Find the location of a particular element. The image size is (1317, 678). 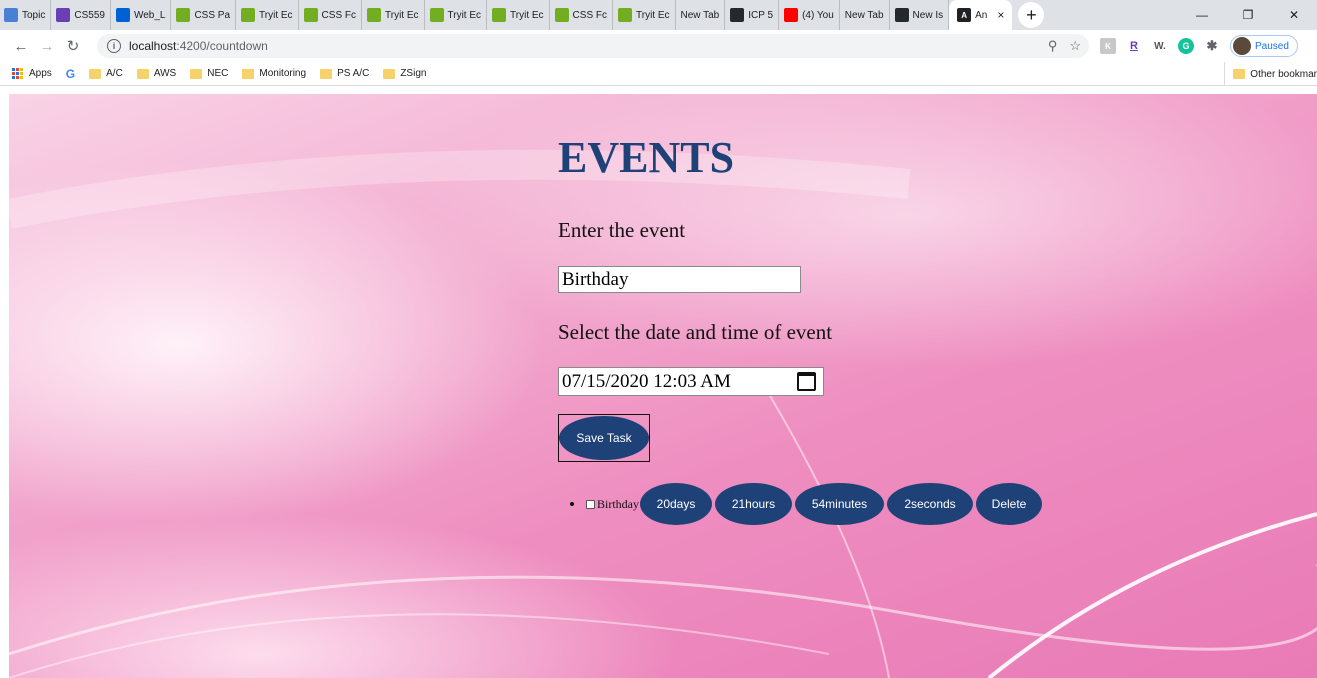

bookmark-apps: Apps is located at coordinates (32, 73).